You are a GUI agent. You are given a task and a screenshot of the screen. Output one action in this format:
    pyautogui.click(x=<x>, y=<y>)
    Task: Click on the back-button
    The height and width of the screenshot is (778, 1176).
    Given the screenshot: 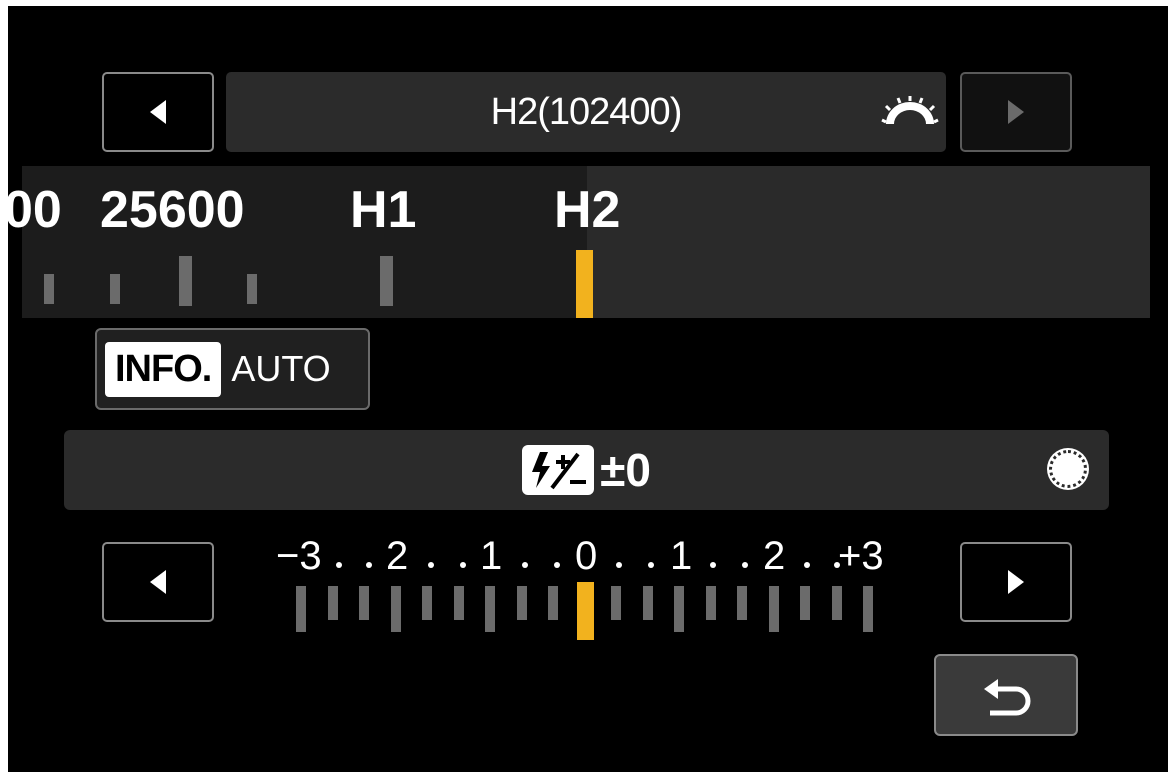 What is the action you would take?
    pyautogui.click(x=1006, y=695)
    